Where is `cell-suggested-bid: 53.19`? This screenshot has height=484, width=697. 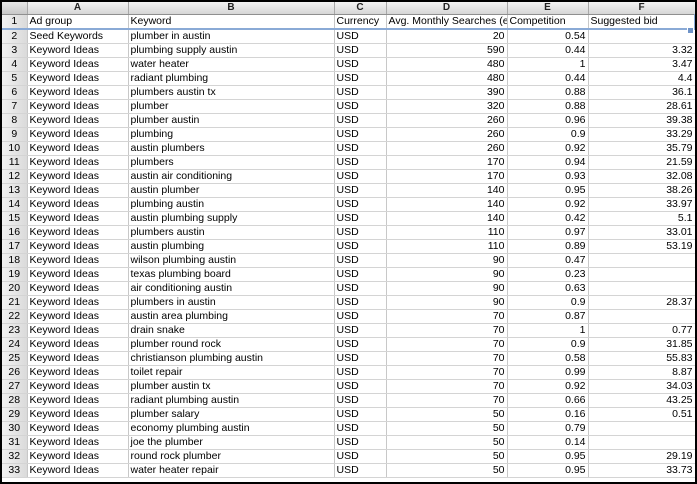
cell-suggested-bid: 53.19 is located at coordinates (641, 246).